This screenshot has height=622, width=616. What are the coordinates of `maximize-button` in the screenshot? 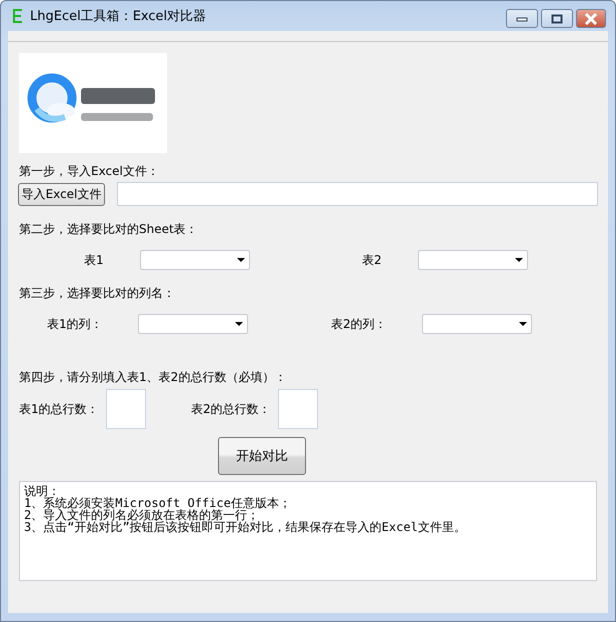 It's located at (557, 18).